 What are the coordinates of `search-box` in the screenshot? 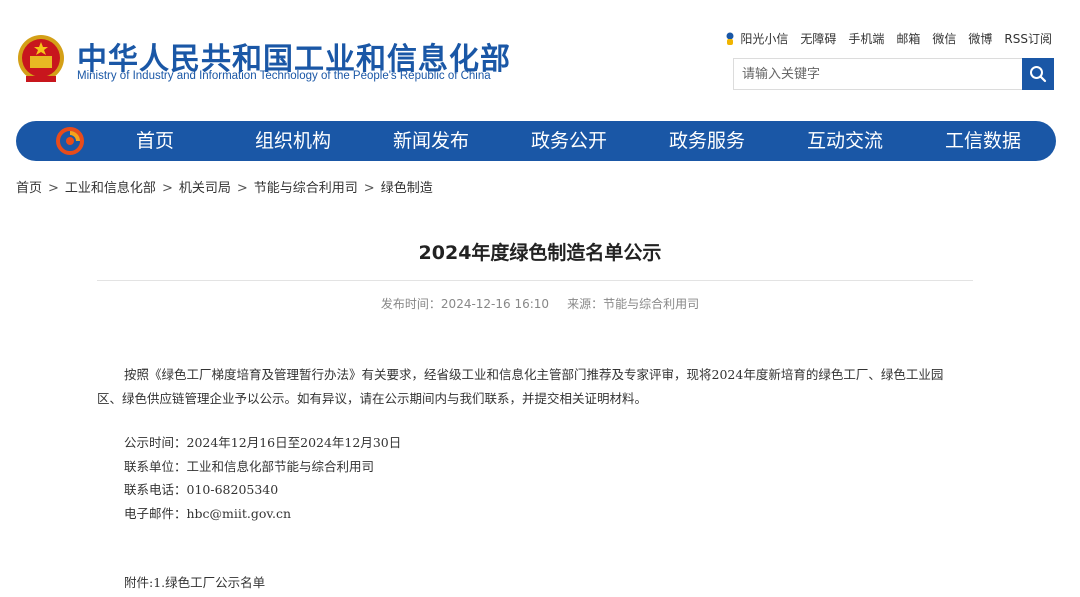 It's located at (893, 74).